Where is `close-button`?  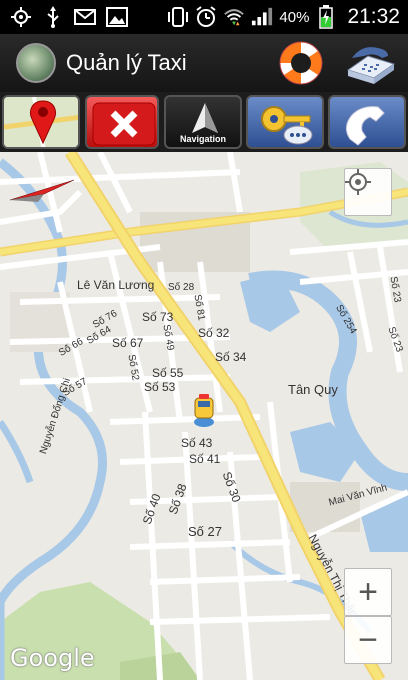 close-button is located at coordinates (122, 122).